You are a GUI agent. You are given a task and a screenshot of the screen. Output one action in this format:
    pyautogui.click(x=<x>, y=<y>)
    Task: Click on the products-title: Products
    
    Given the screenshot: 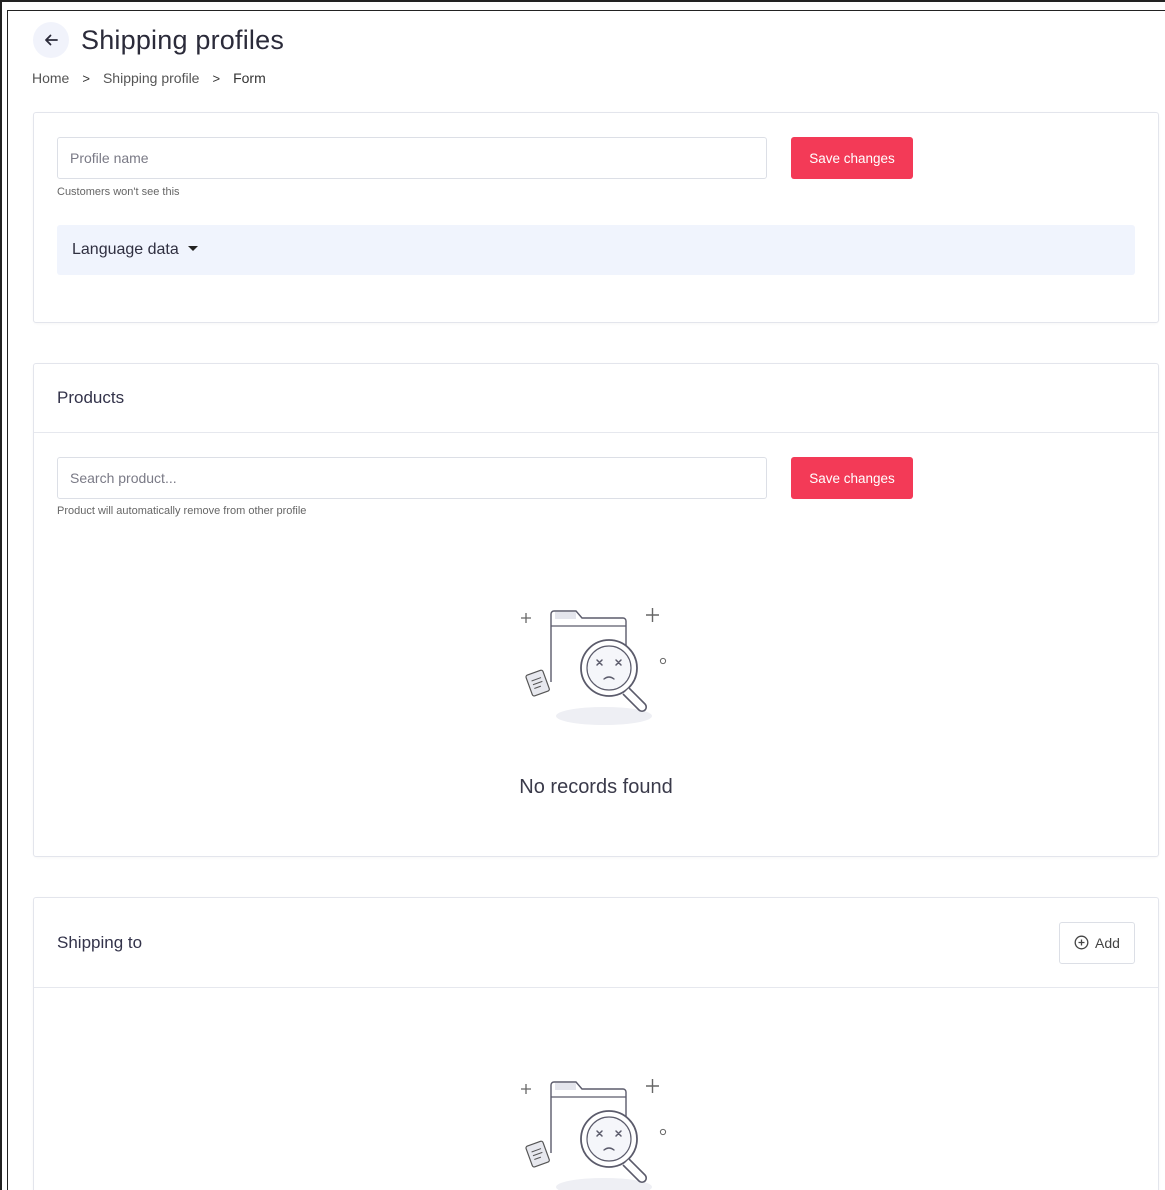 What is the action you would take?
    pyautogui.click(x=91, y=397)
    